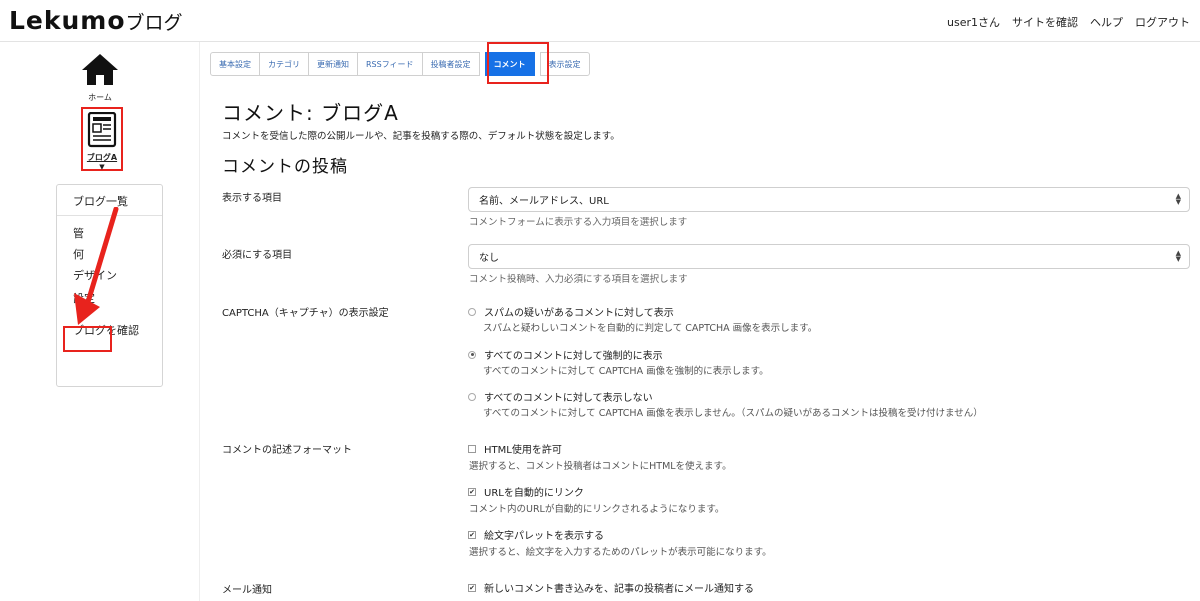 The height and width of the screenshot is (601, 1200). Describe the element at coordinates (310, 113) in the screenshot. I see `page-title: コメント: ブログA` at that location.